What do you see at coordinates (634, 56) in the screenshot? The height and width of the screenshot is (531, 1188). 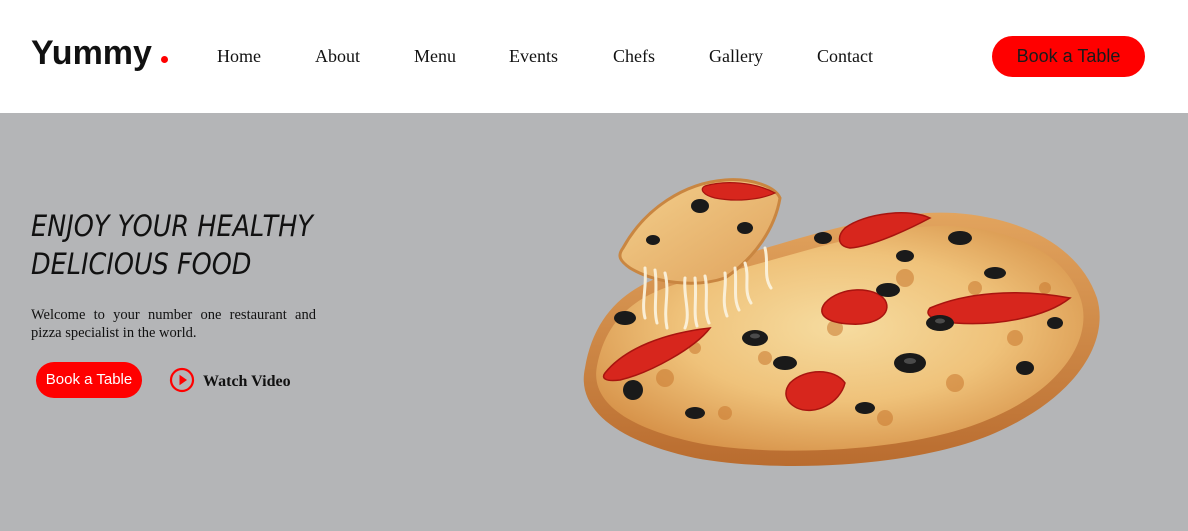 I see `nav-chefs: Chefs` at bounding box center [634, 56].